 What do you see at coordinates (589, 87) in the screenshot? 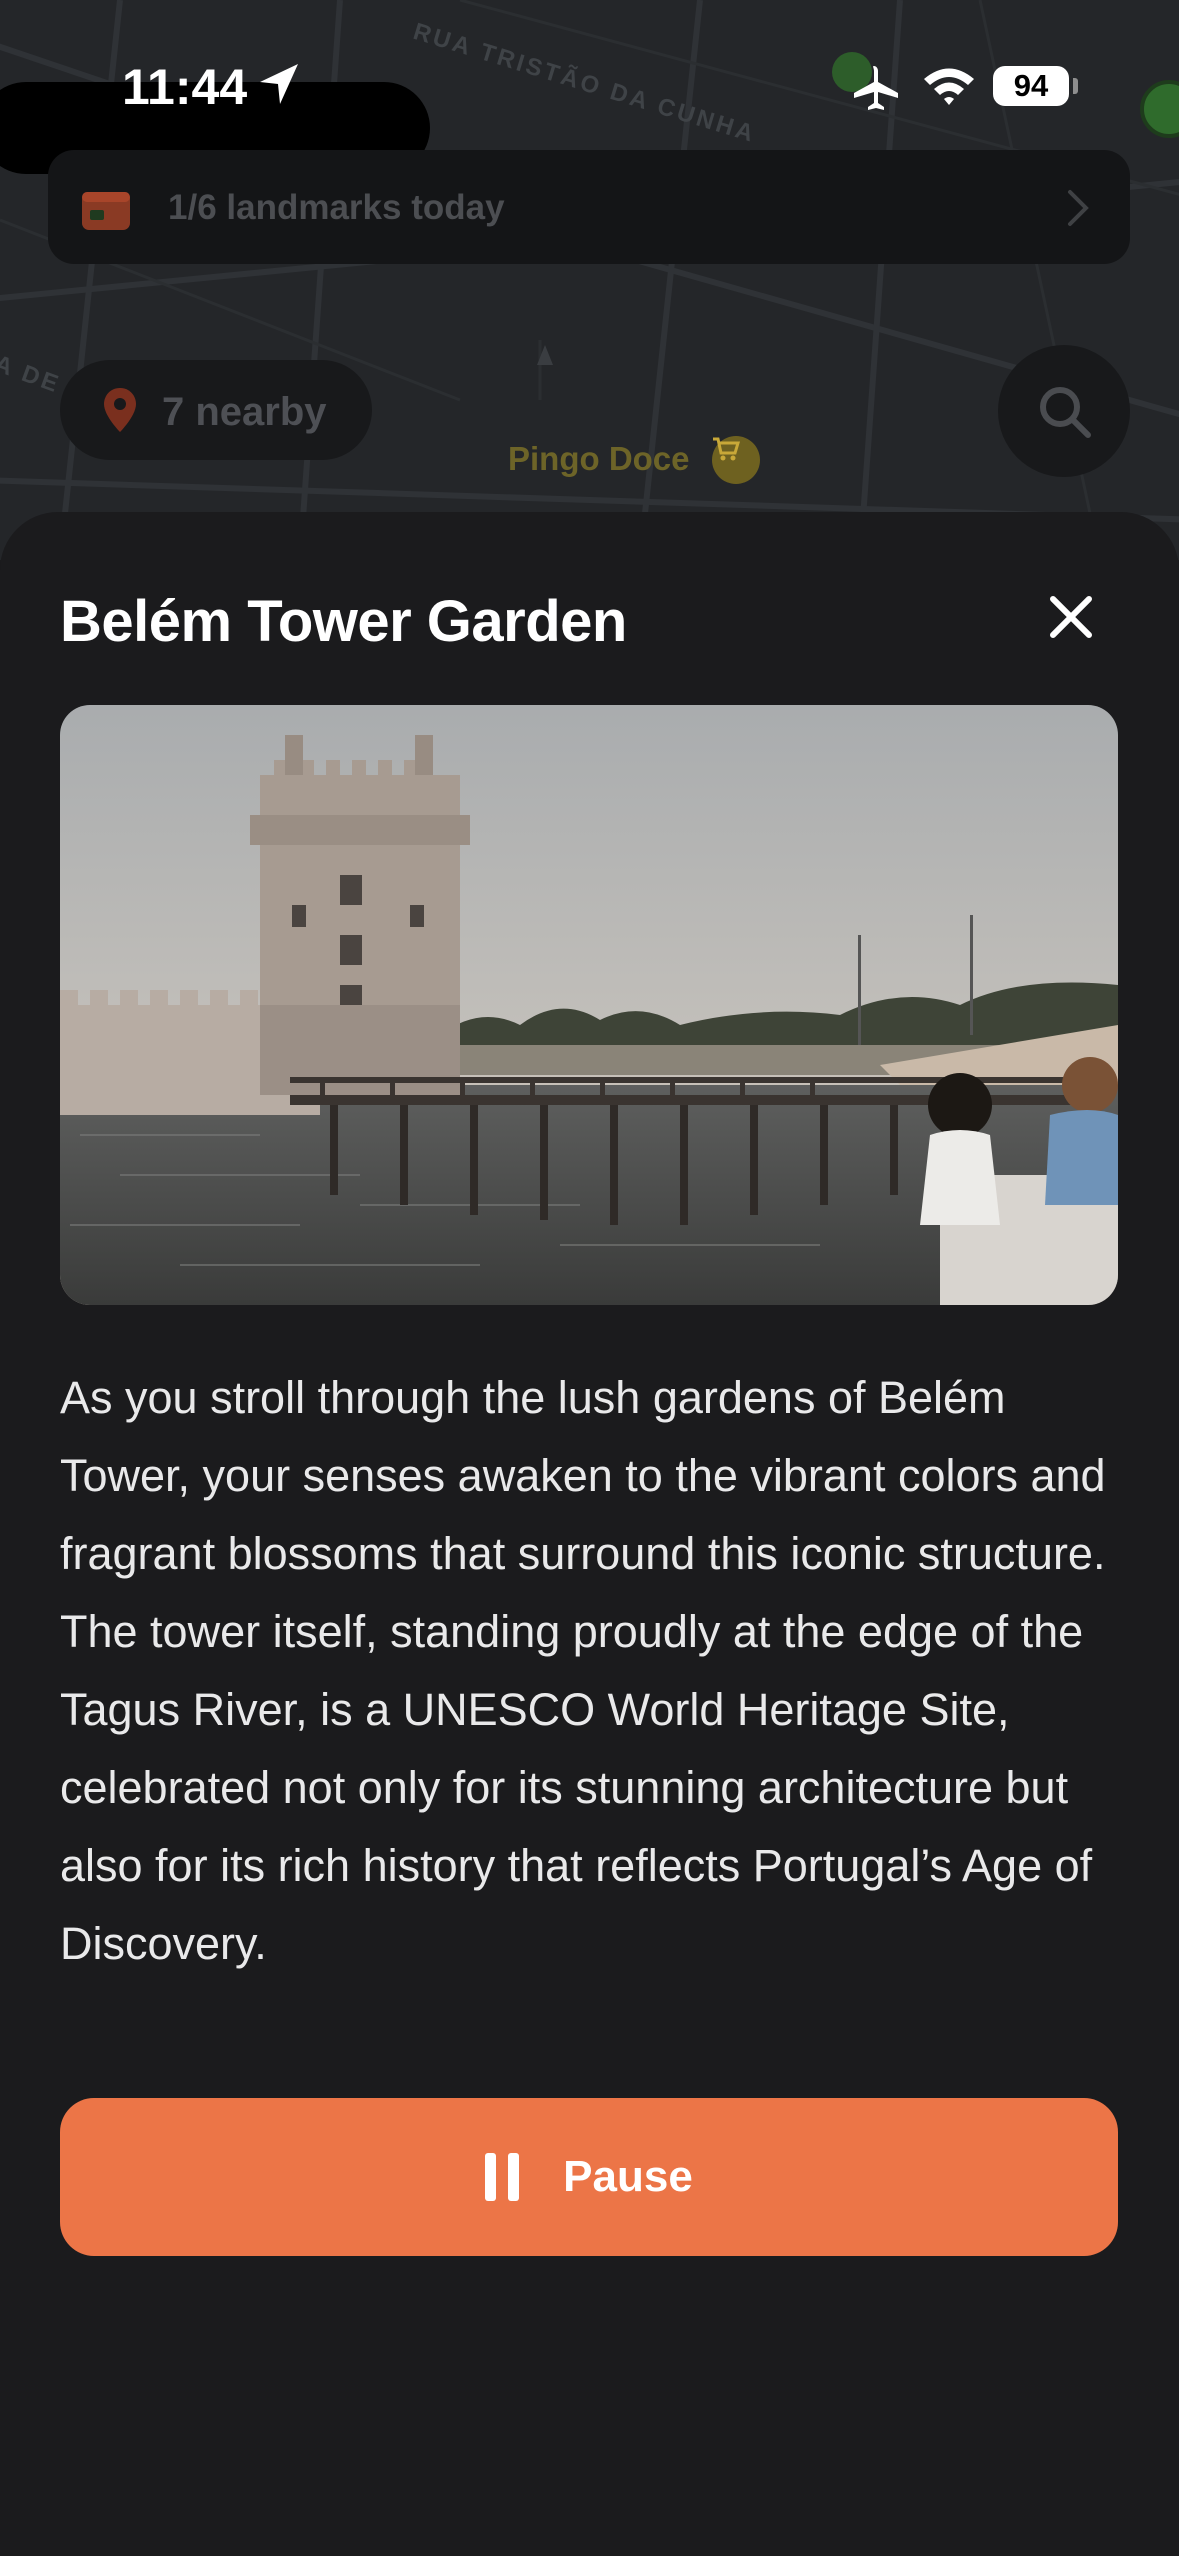
I see `status-bar: 11:44 94` at bounding box center [589, 87].